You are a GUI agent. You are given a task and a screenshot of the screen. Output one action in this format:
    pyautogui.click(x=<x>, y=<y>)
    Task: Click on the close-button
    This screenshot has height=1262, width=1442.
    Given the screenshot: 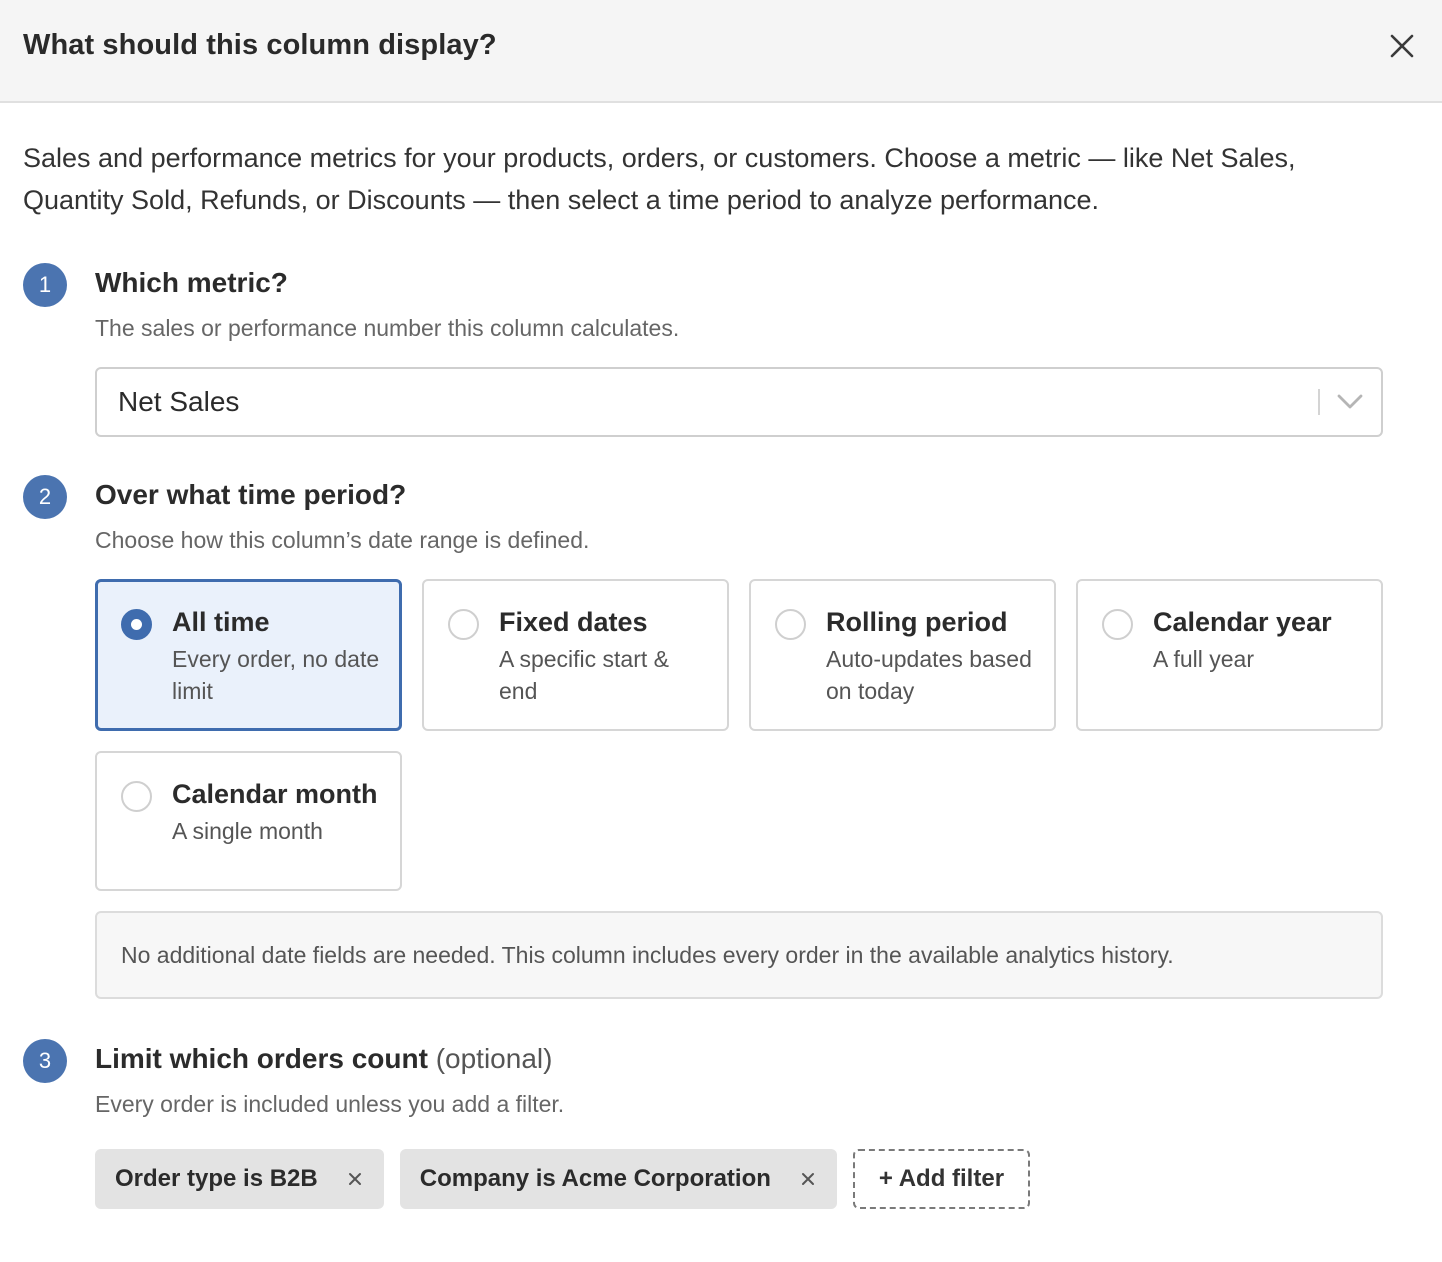 What is the action you would take?
    pyautogui.click(x=1402, y=46)
    